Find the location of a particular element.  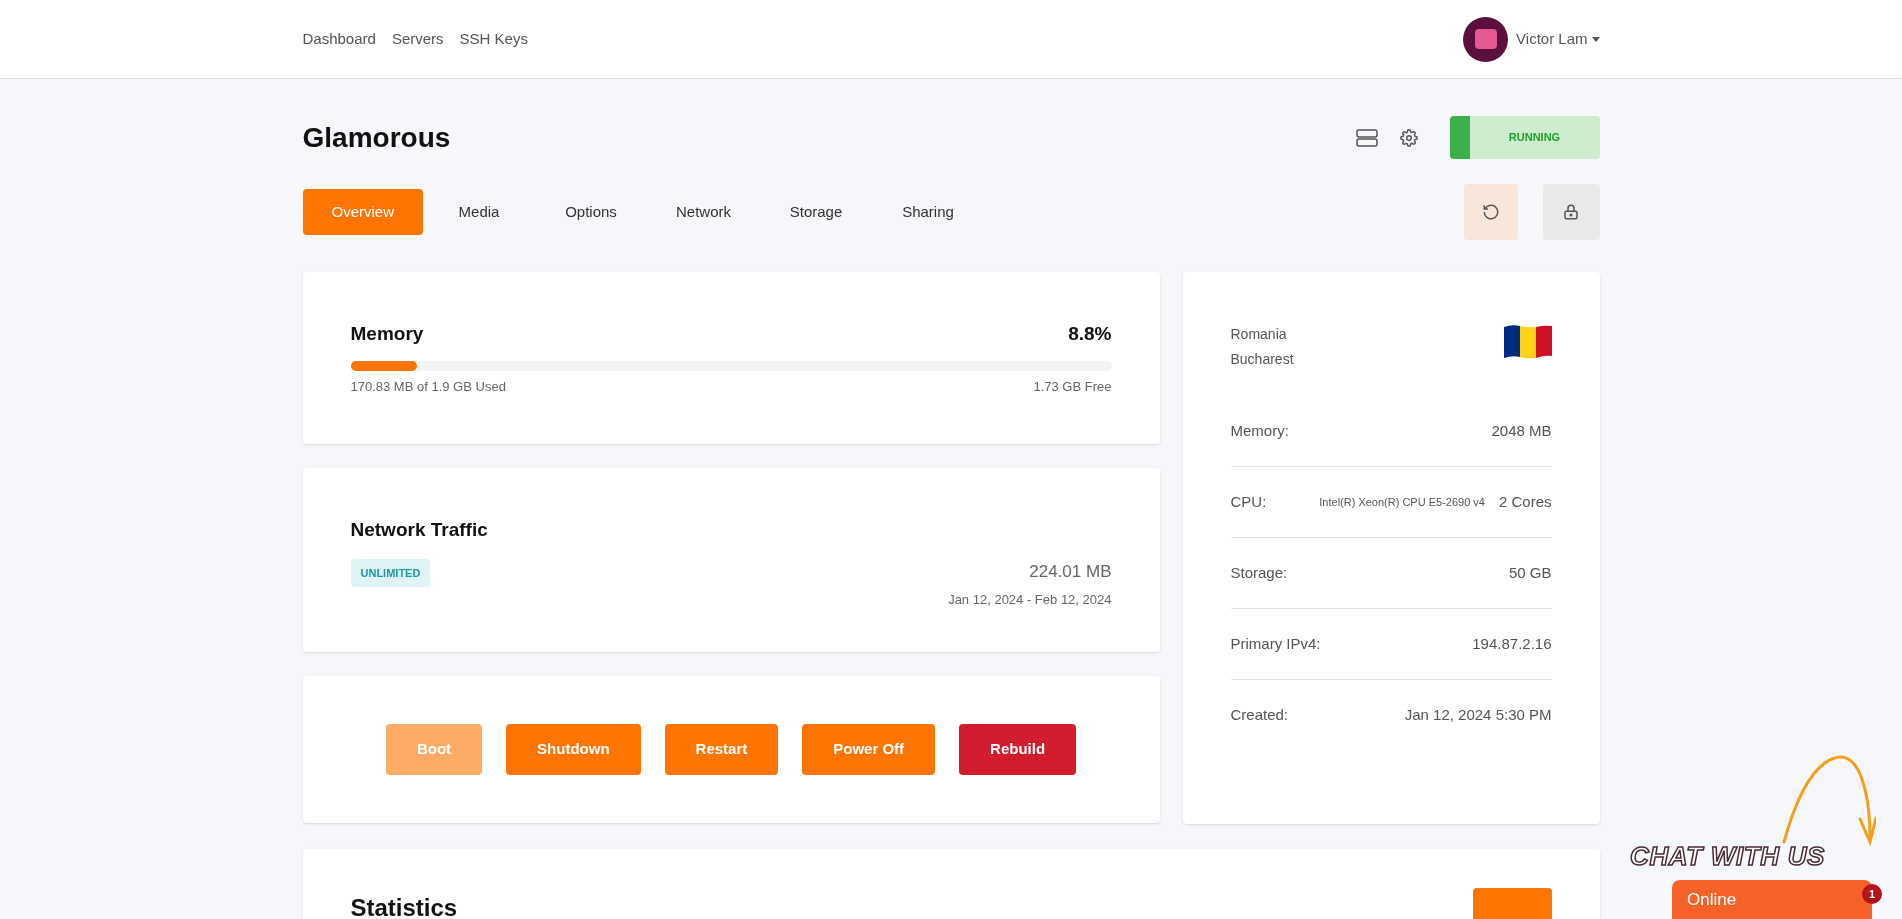

card-title: Memory is located at coordinates (387, 334).